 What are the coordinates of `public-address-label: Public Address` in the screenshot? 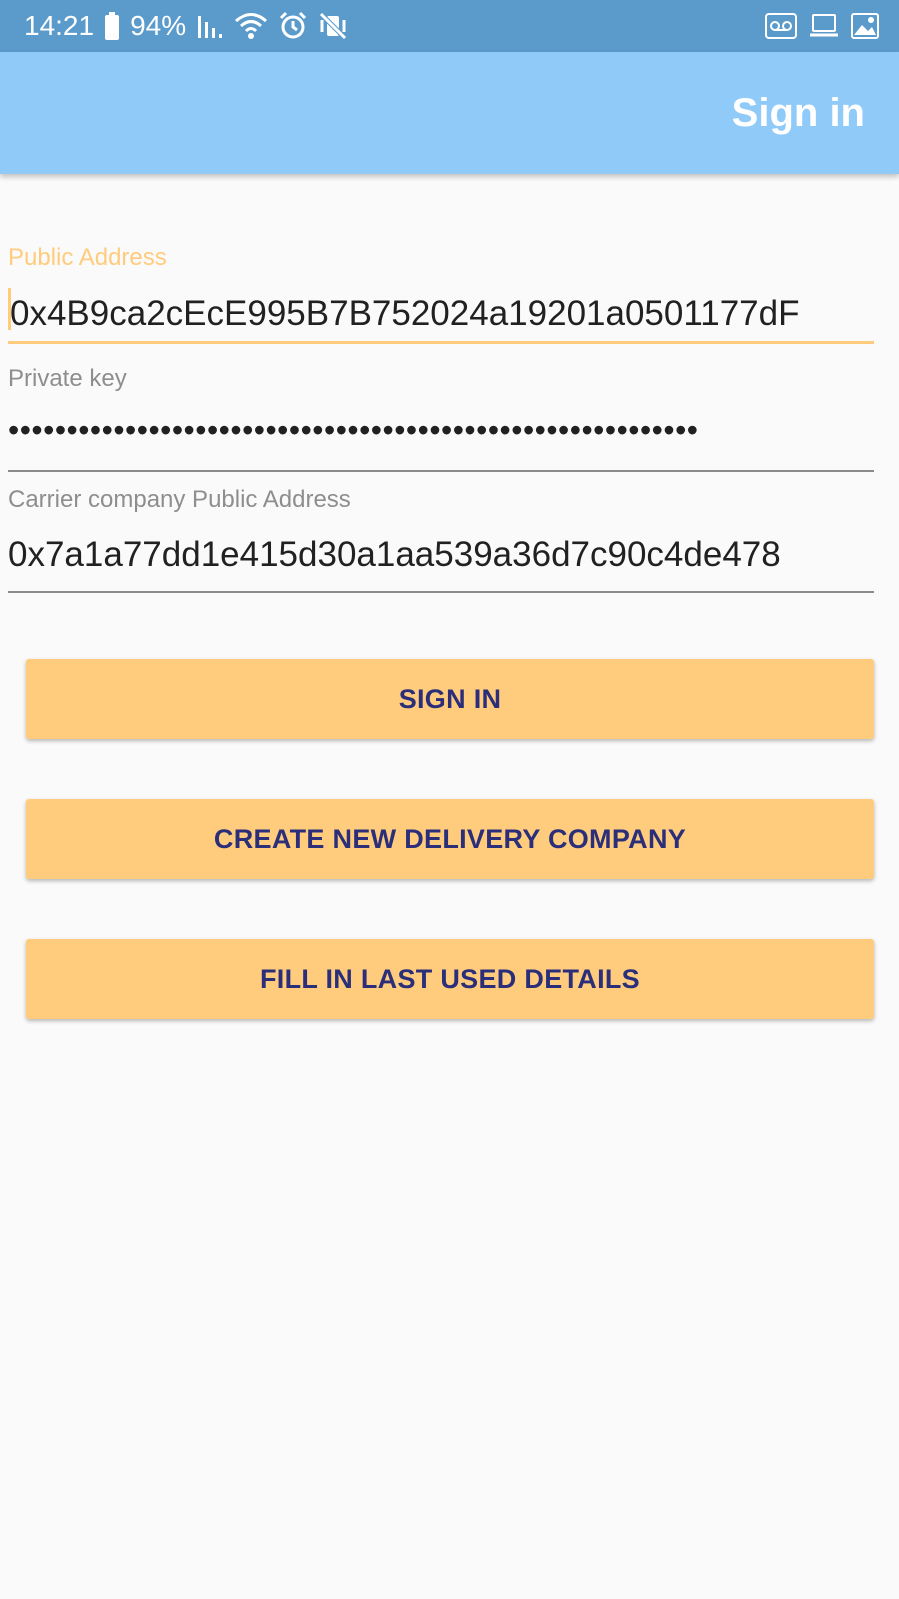 It's located at (87, 257).